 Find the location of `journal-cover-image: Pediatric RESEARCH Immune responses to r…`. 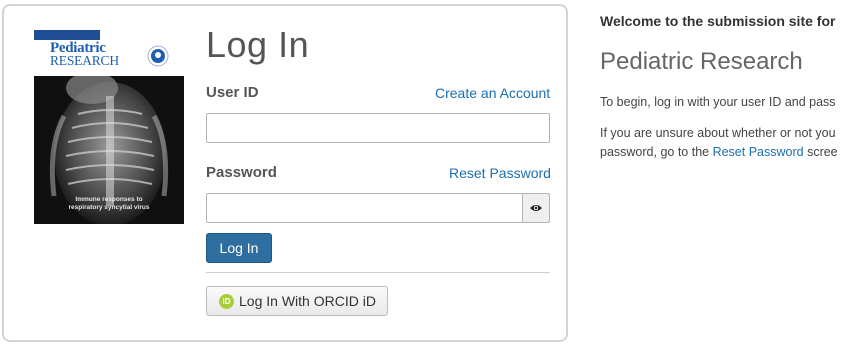

journal-cover-image: Pediatric RESEARCH Immune responses to r… is located at coordinates (109, 127).